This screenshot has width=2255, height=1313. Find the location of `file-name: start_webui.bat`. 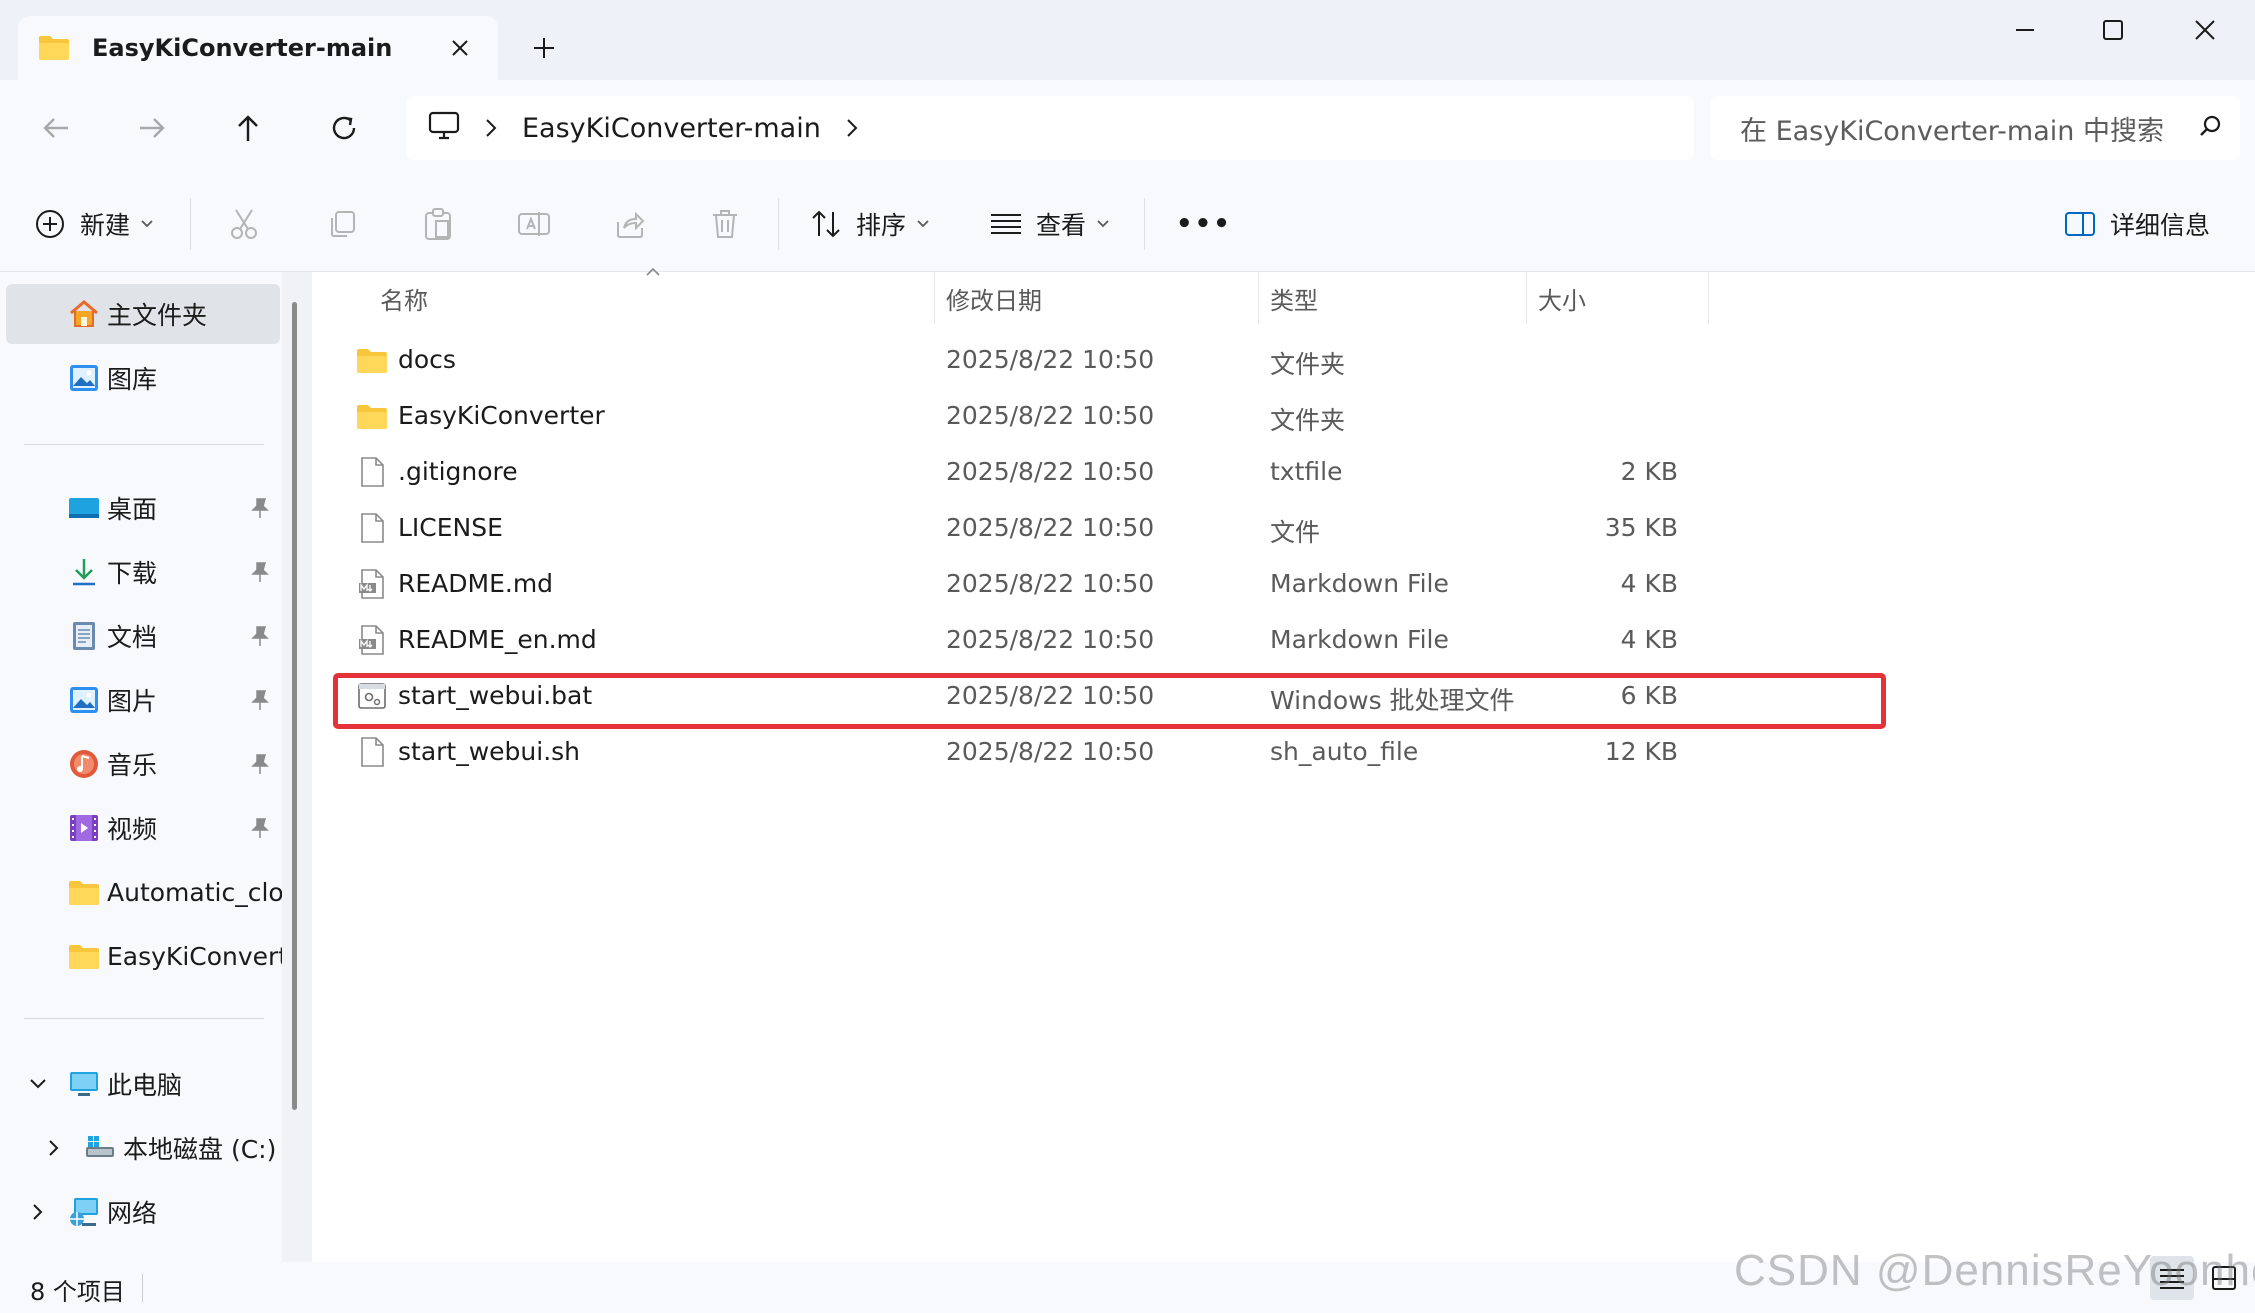

file-name: start_webui.bat is located at coordinates (495, 695).